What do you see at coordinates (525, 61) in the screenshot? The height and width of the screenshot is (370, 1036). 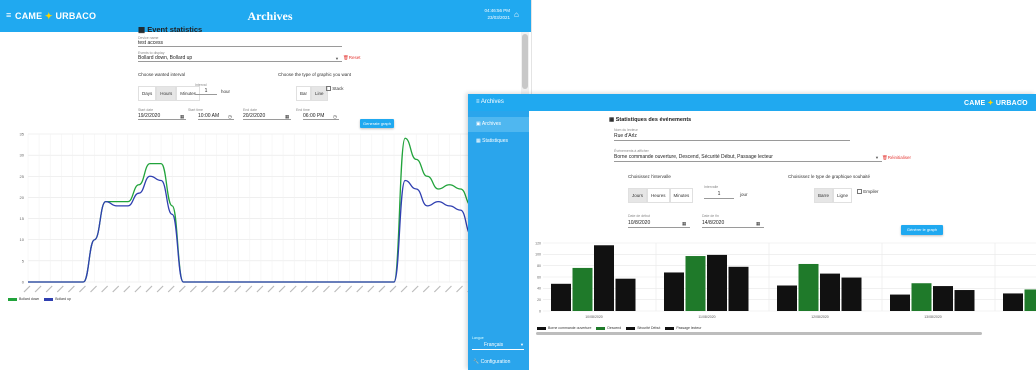 I see `scrollbar-thumb` at bounding box center [525, 61].